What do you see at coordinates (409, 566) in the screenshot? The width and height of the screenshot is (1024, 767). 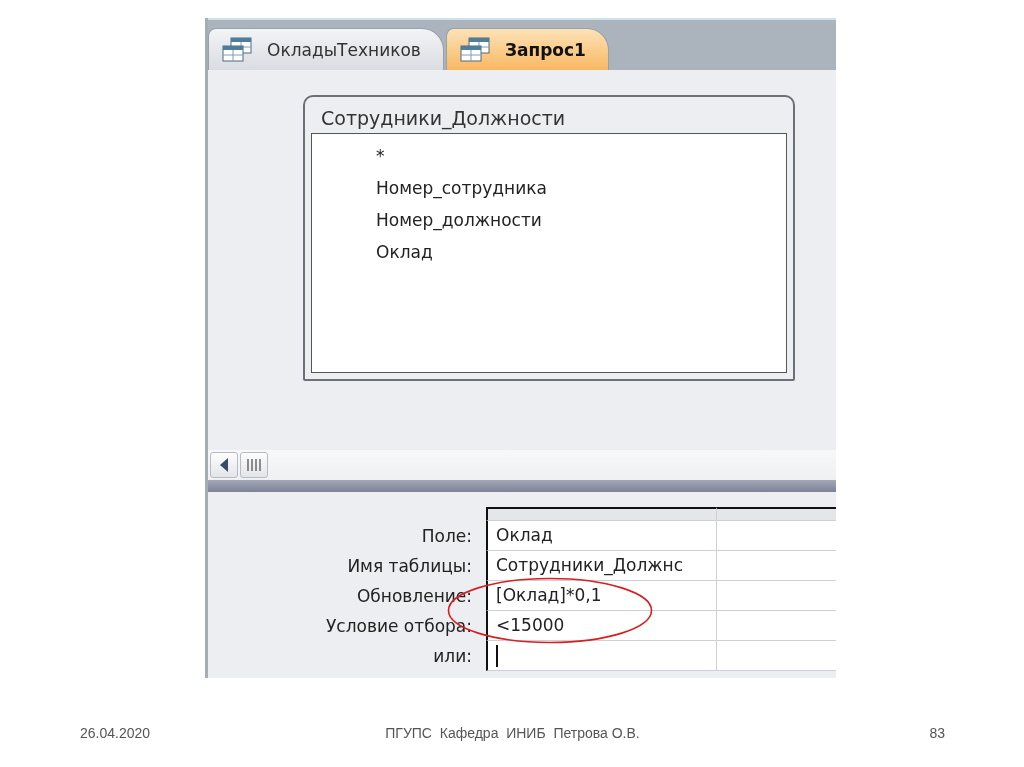 I see `row-label: Имя таблицы:` at bounding box center [409, 566].